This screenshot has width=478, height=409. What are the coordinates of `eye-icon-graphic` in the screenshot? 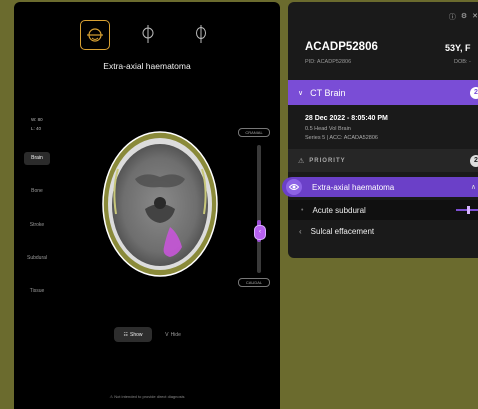 It's located at (294, 187).